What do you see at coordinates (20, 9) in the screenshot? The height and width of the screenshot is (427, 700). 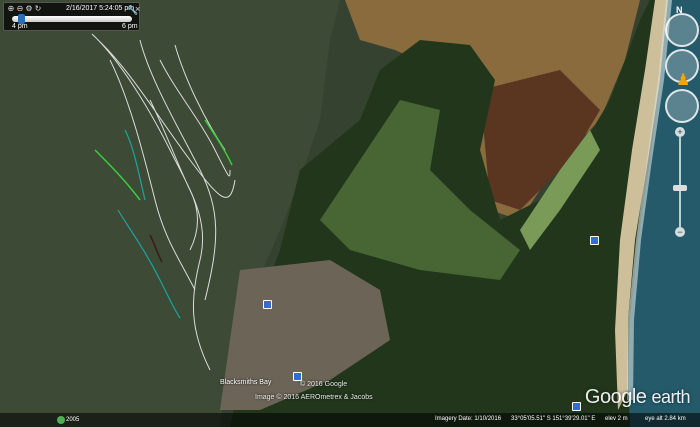 I see `zoom-out-icon: ⊖` at bounding box center [20, 9].